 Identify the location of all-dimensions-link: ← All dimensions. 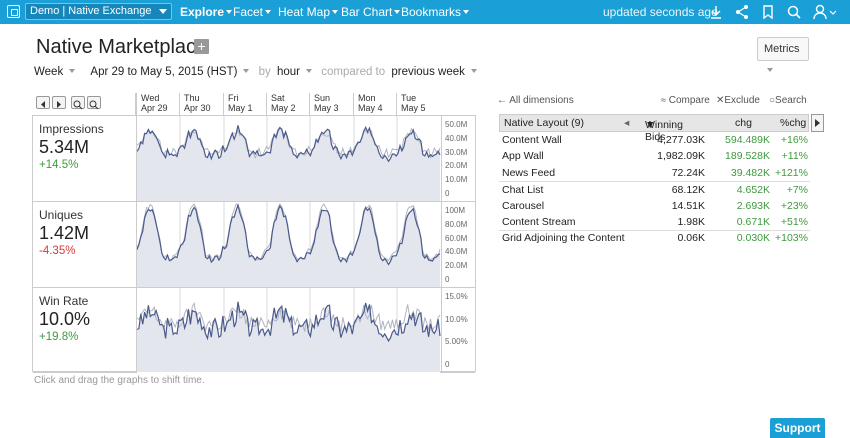
(535, 100).